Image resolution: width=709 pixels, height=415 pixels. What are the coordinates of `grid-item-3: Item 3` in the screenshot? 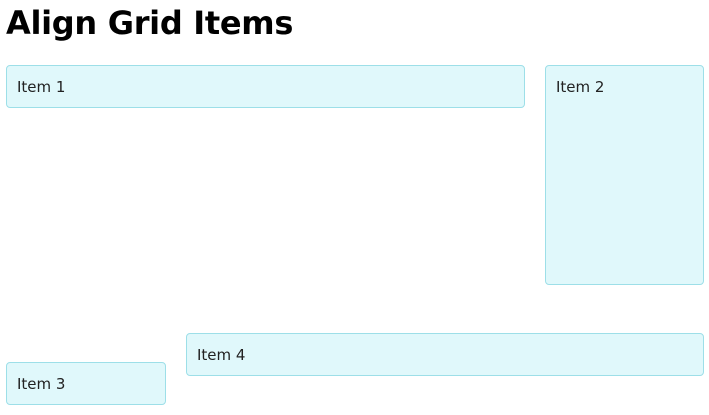 It's located at (86, 383).